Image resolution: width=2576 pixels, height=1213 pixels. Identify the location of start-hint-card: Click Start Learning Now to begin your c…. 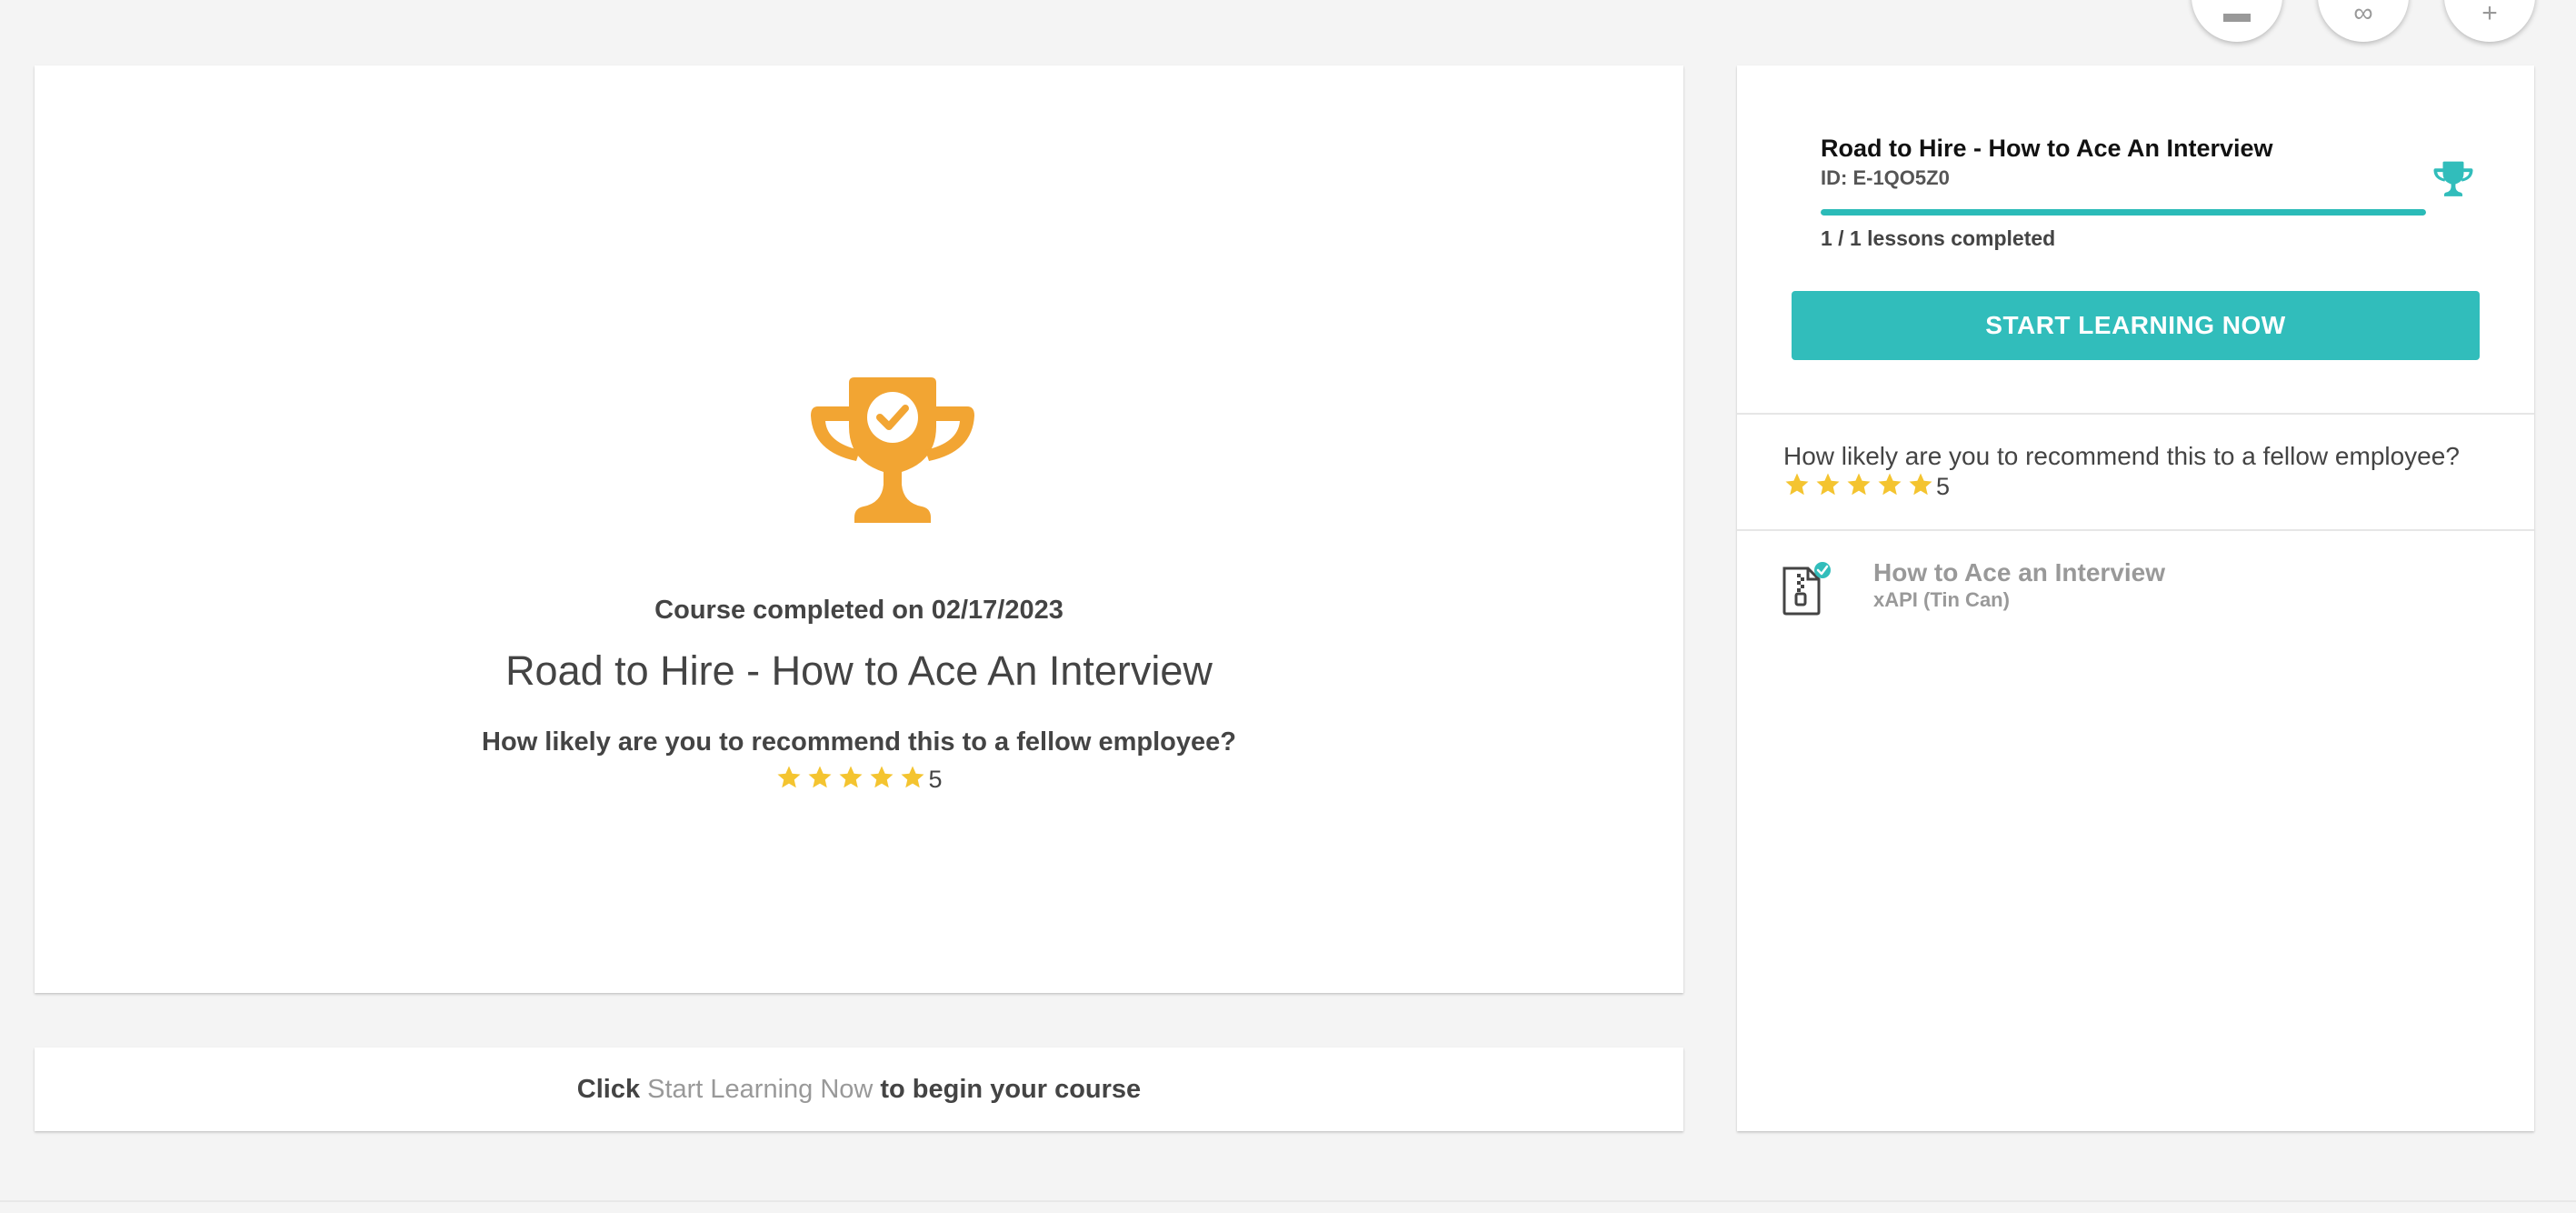
(859, 1089).